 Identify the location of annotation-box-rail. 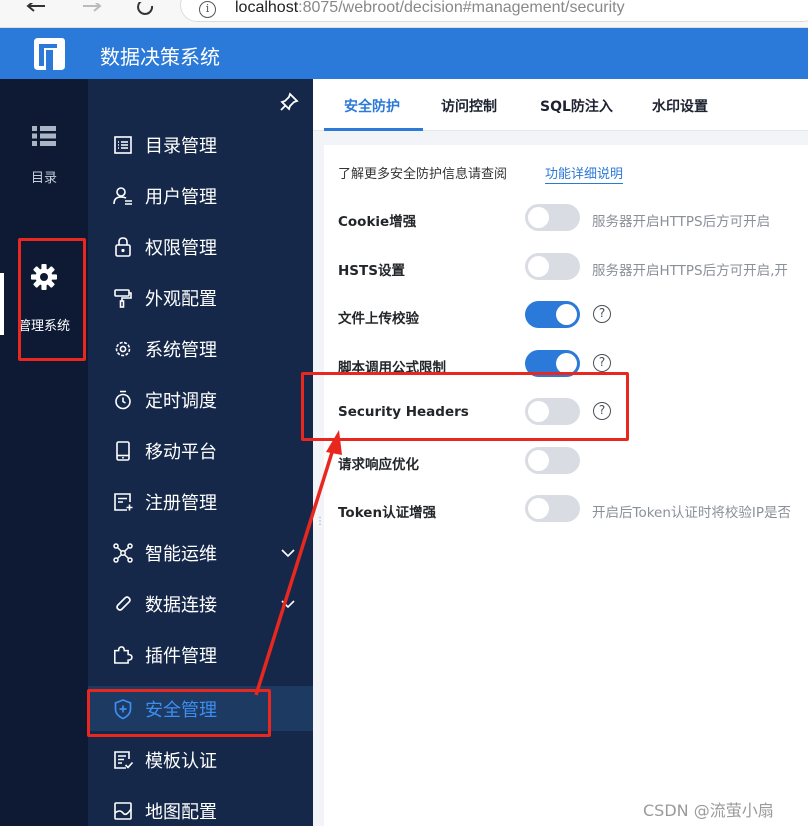
(52, 299).